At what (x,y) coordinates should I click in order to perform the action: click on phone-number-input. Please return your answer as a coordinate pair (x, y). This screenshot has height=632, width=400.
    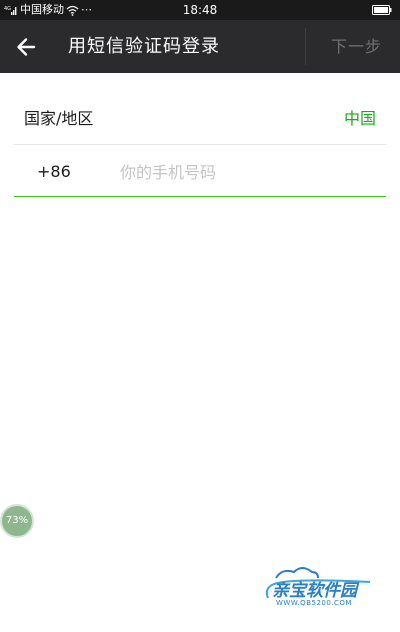
    Looking at the image, I should click on (250, 172).